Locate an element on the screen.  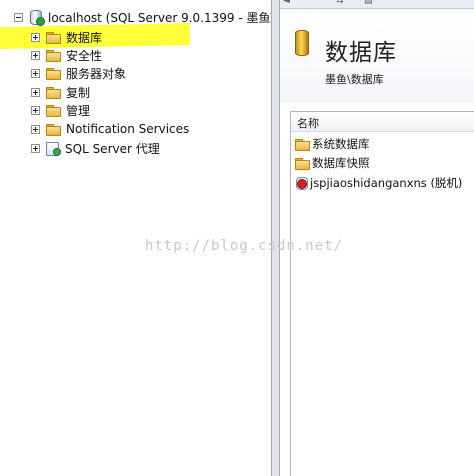
watermark-text: http://blog.csdn.net/ is located at coordinates (244, 246).